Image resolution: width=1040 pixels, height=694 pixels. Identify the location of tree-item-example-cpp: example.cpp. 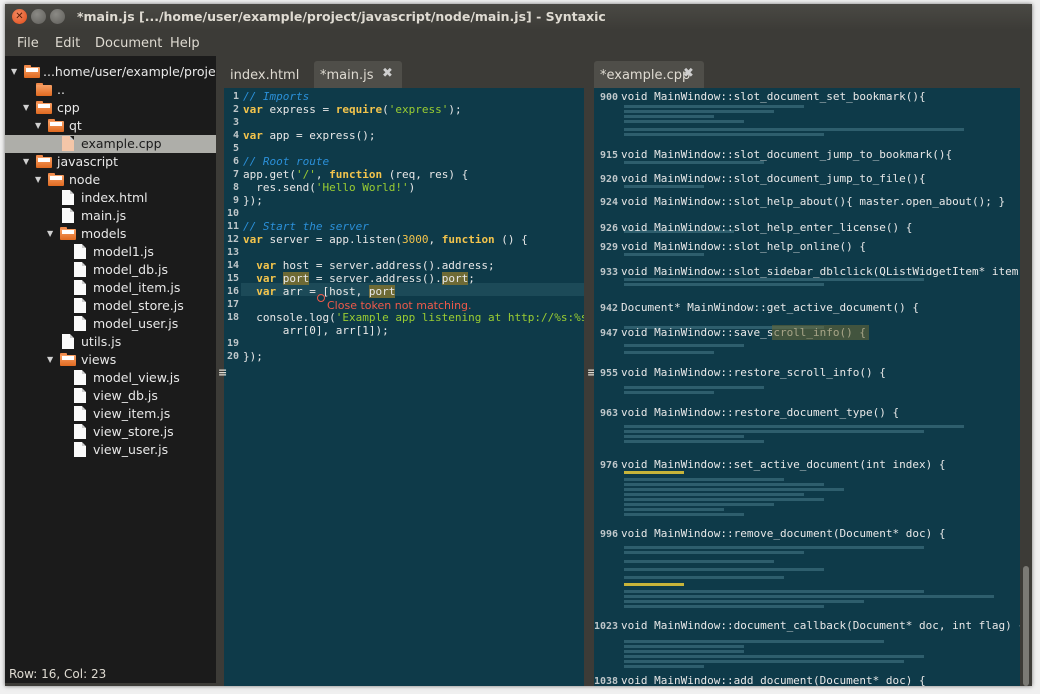
(110, 144).